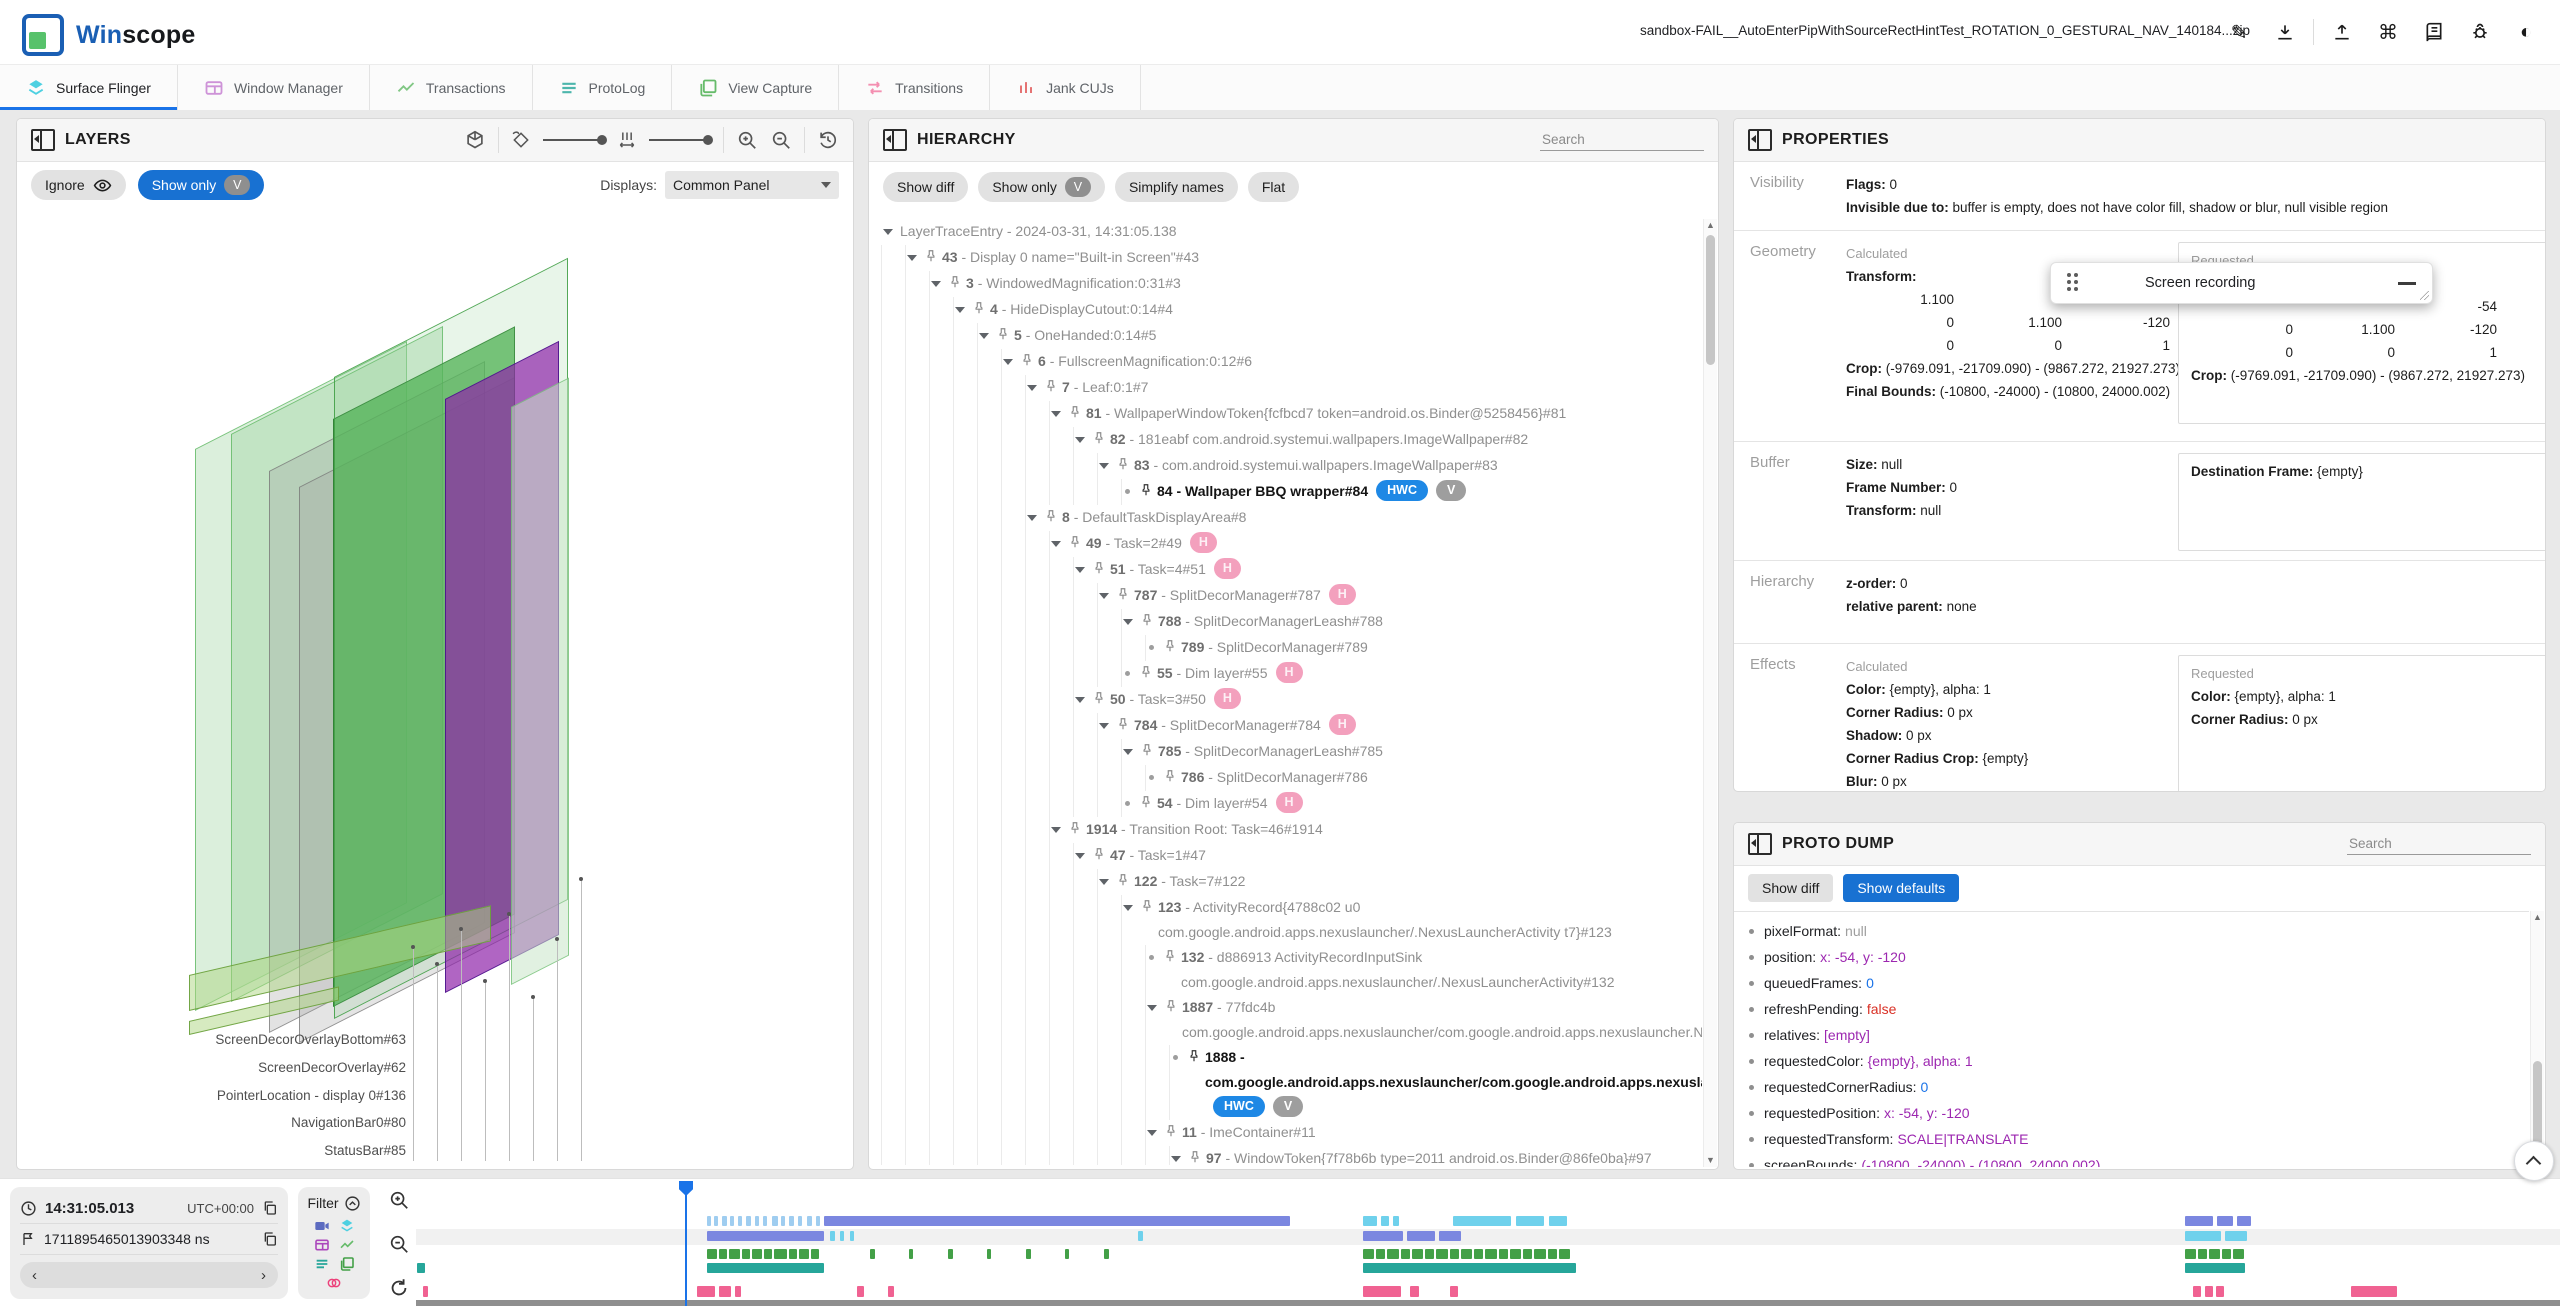 Image resolution: width=2560 pixels, height=1306 pixels. I want to click on spacing-slider, so click(681, 140).